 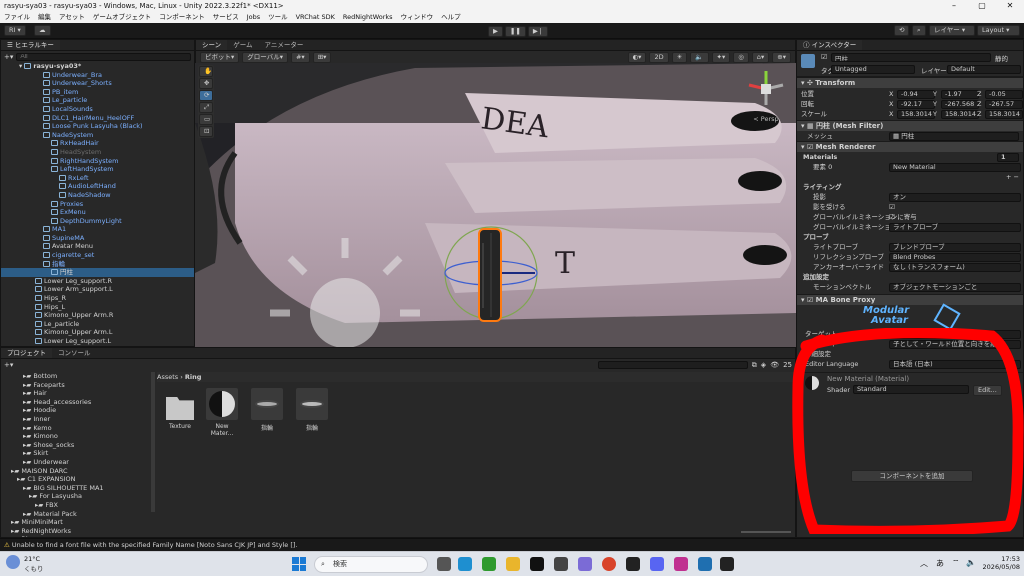 What do you see at coordinates (182, 17) in the screenshot?
I see `menu-item: コンポーネント` at bounding box center [182, 17].